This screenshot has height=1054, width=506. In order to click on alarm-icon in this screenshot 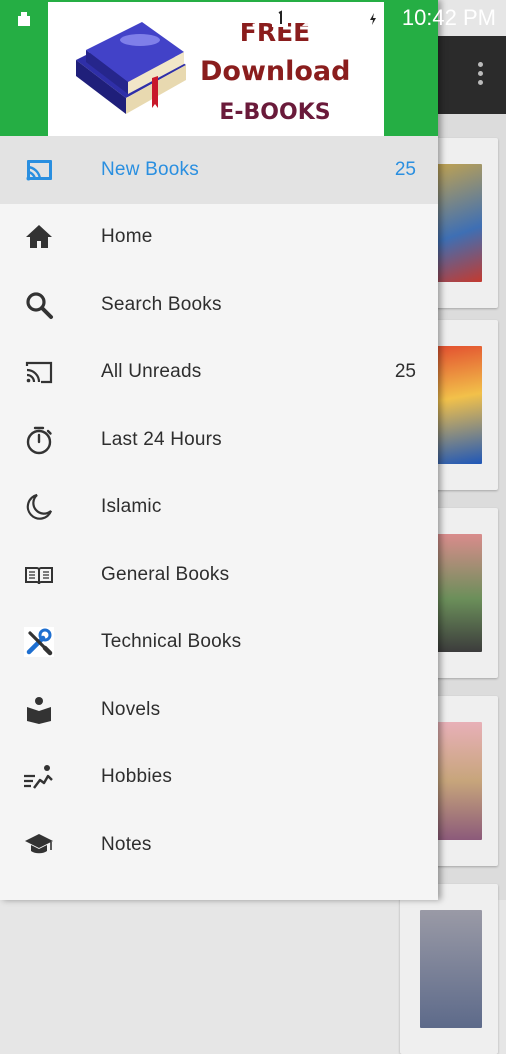, I will do `click(222, 18)`.